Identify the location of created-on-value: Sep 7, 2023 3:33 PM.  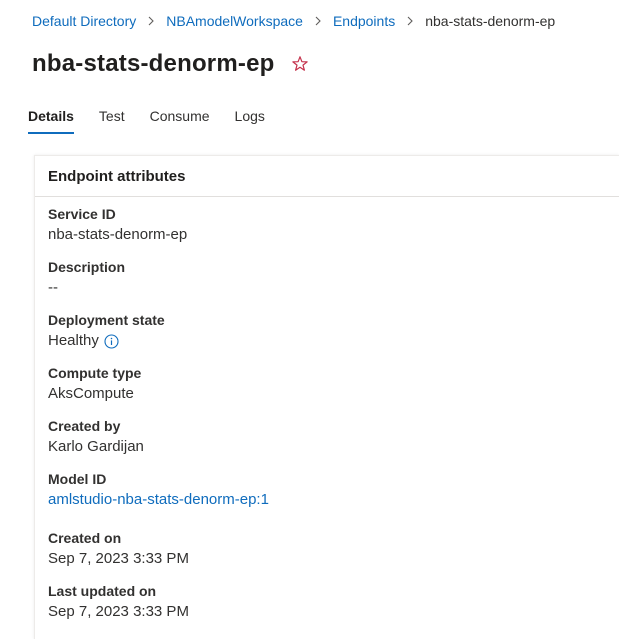
(118, 558).